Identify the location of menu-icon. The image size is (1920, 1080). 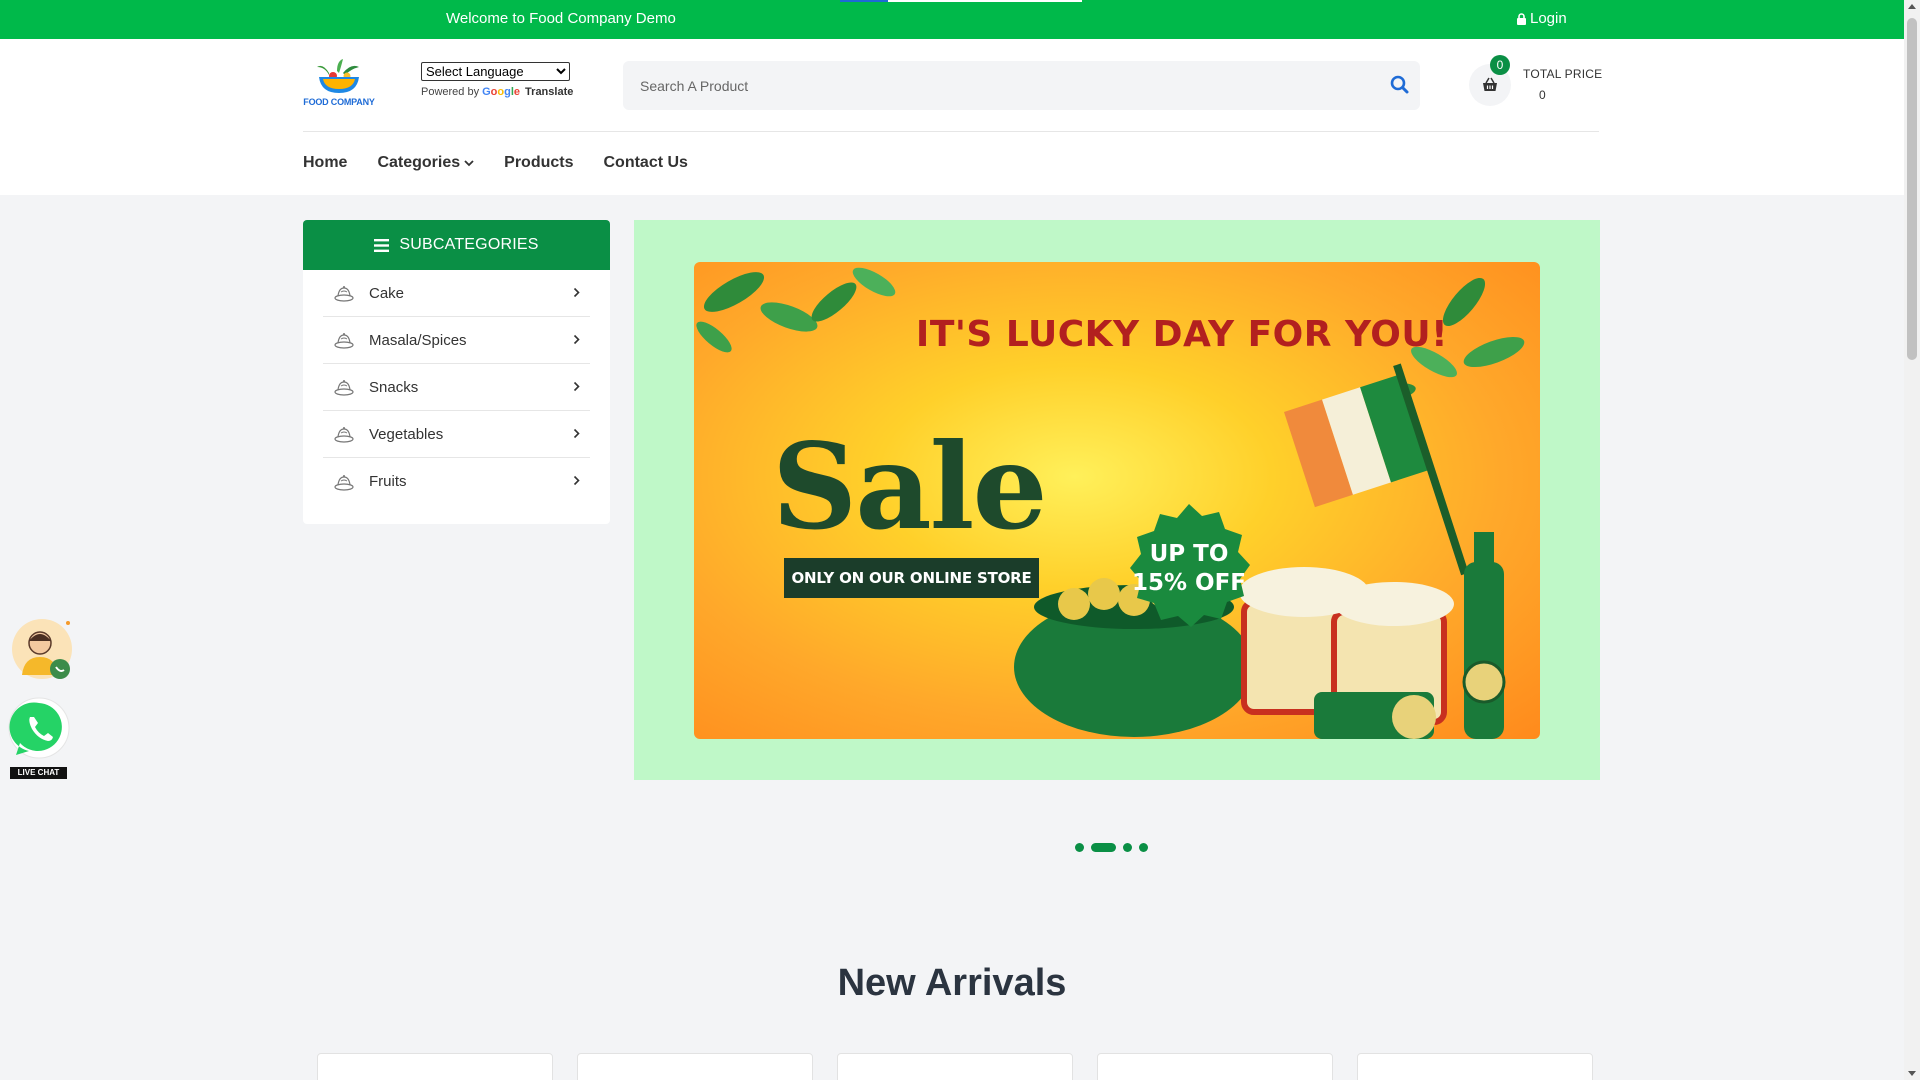
(382, 245).